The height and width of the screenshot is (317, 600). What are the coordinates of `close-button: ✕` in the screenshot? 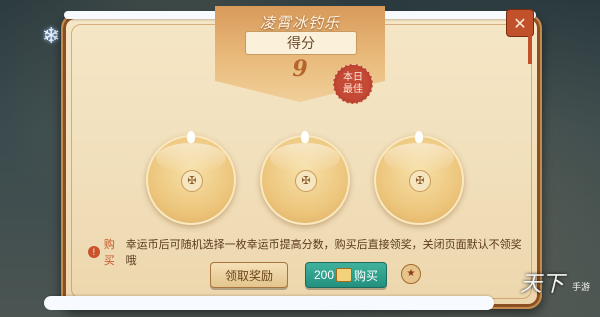 It's located at (520, 23).